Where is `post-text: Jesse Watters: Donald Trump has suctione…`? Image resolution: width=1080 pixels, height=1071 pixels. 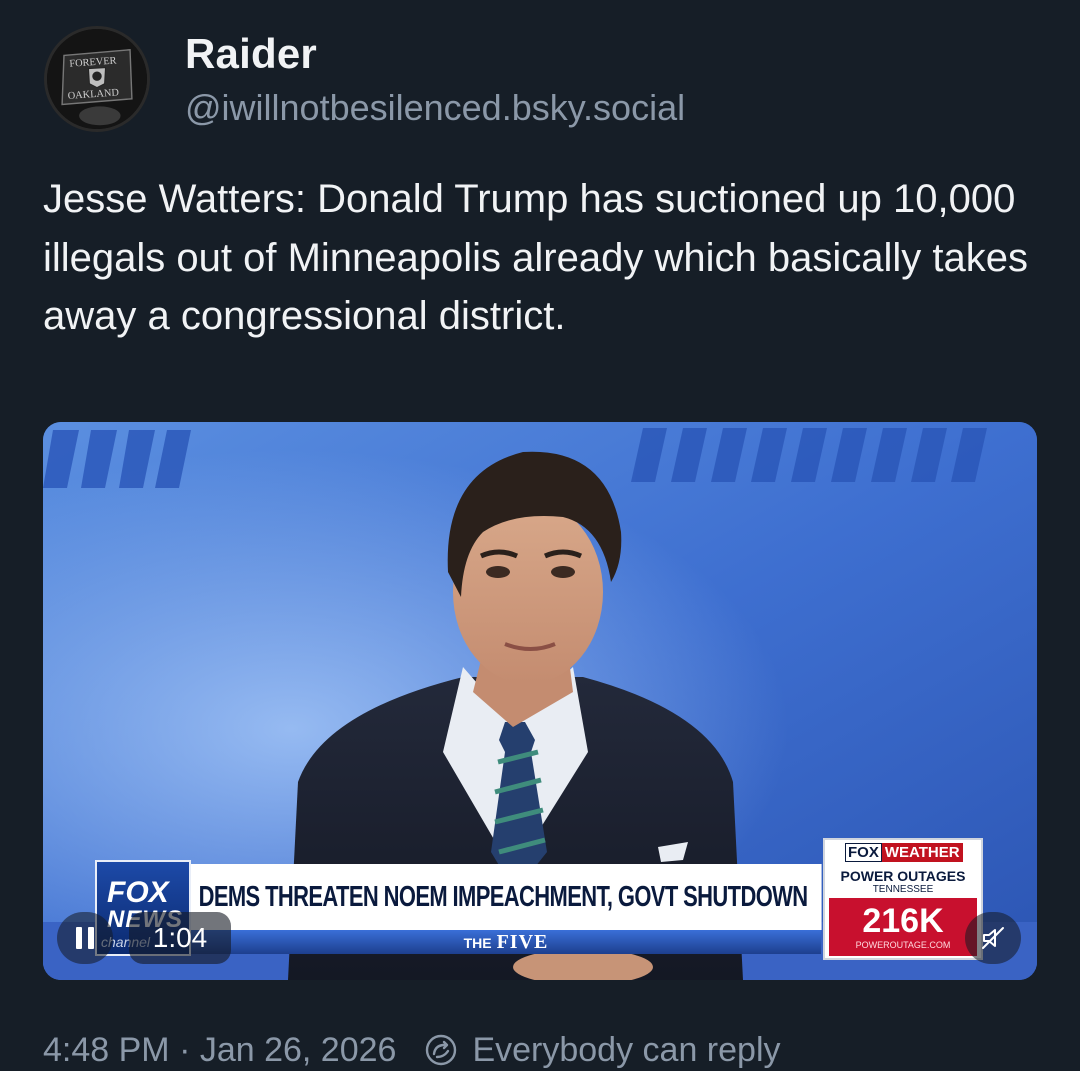
post-text: Jesse Watters: Donald Trump has suctione… is located at coordinates (535, 257).